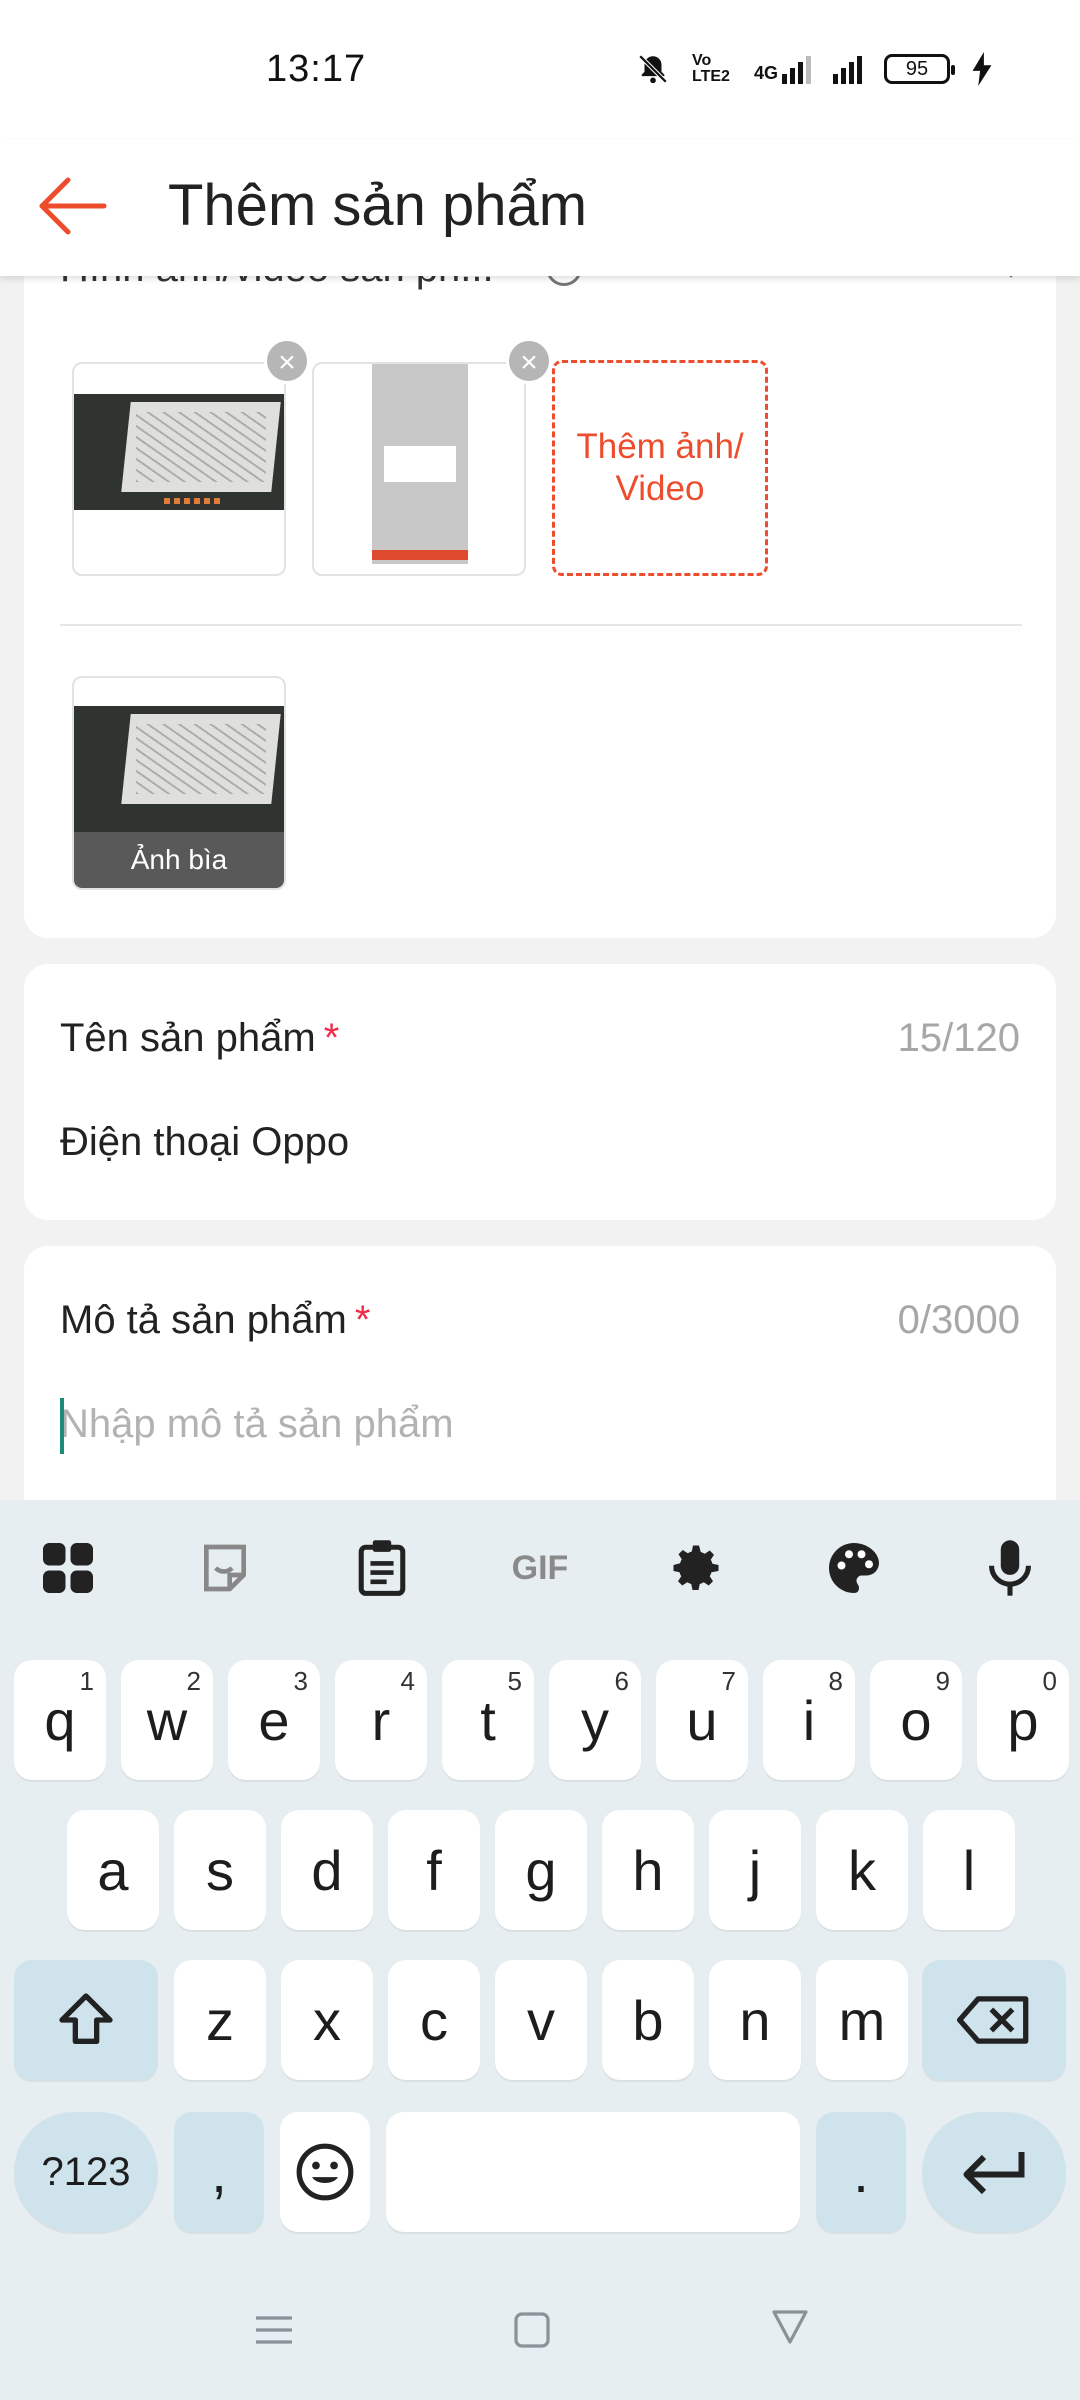 Image resolution: width=1080 pixels, height=2400 pixels. I want to click on charging-bolt-icon, so click(982, 69).